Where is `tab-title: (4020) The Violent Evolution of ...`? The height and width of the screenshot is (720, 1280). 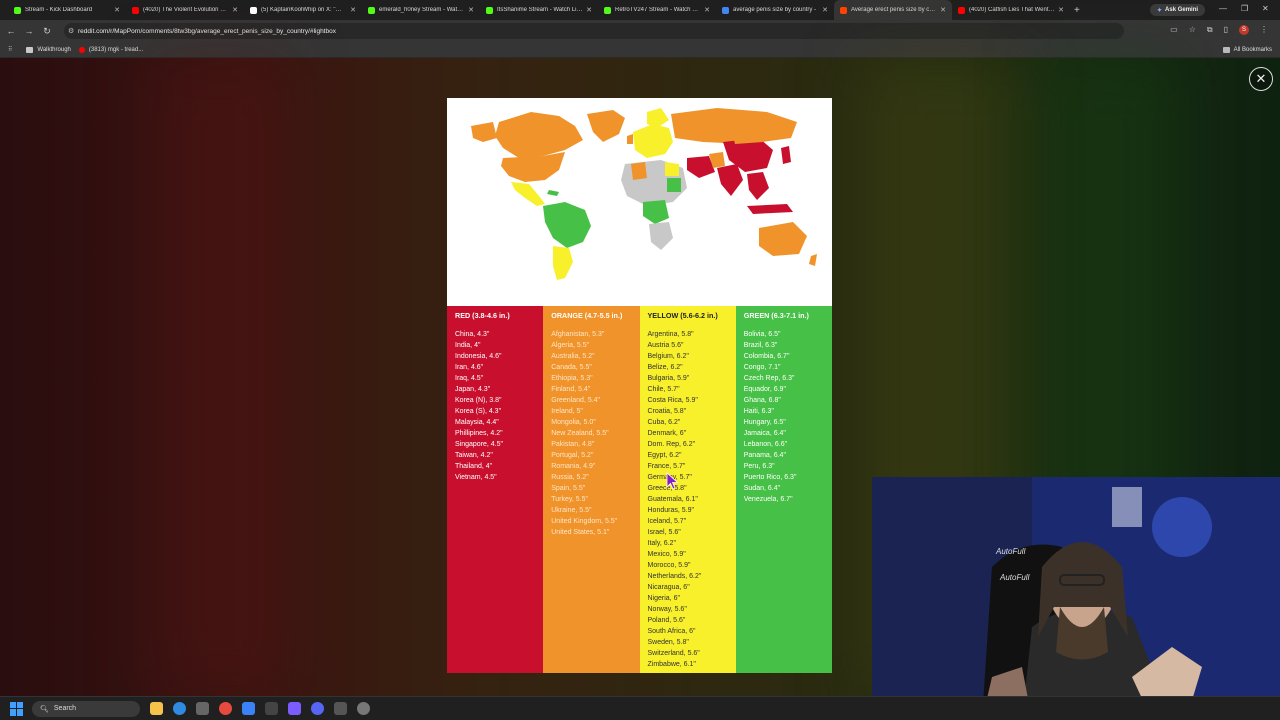
tab-title: (4020) The Violent Evolution of ... is located at coordinates (186, 10).